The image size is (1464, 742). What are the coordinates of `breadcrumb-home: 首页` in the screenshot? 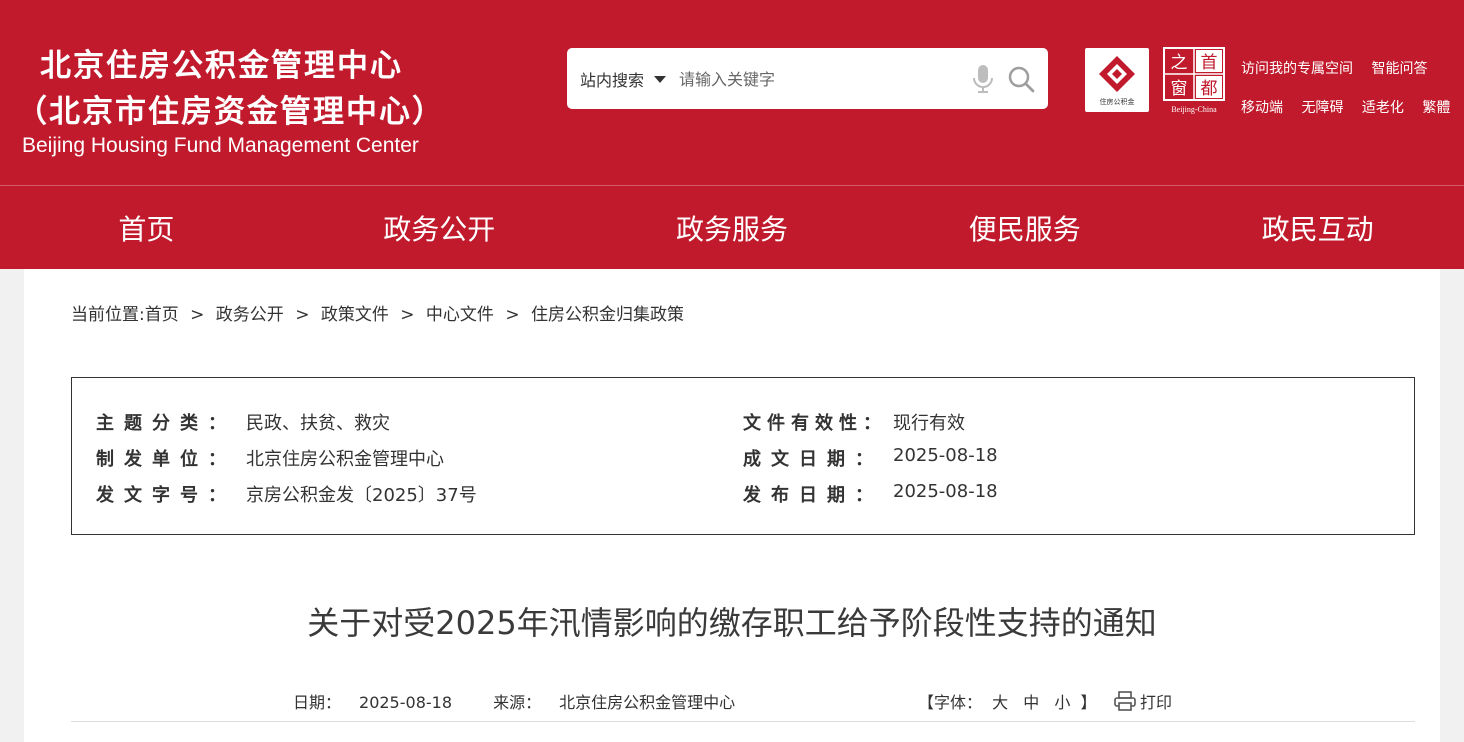 It's located at (162, 315).